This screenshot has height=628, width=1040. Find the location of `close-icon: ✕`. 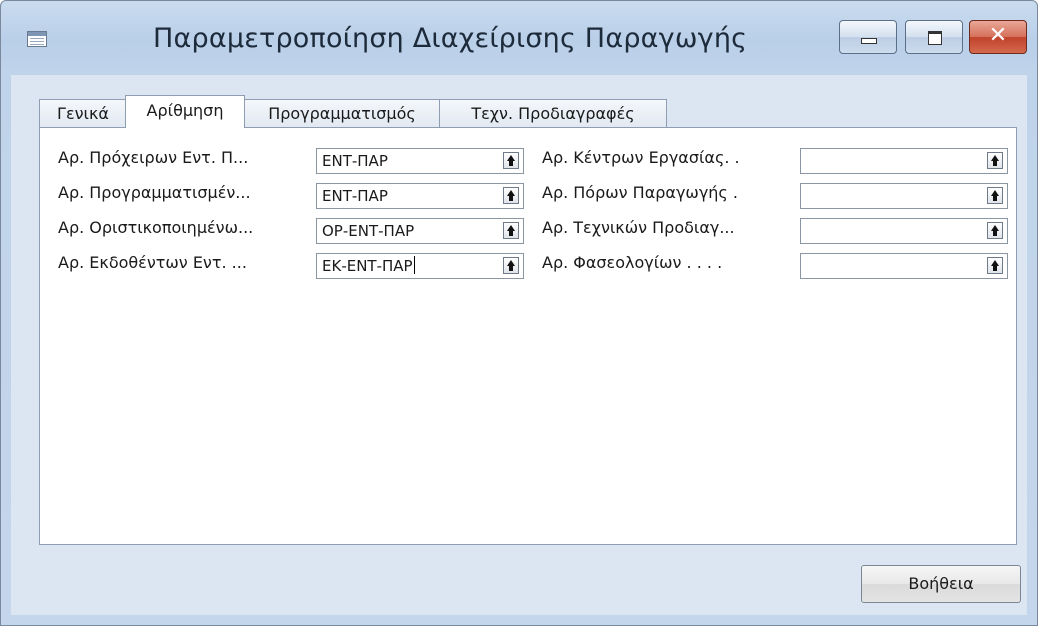

close-icon: ✕ is located at coordinates (998, 35).